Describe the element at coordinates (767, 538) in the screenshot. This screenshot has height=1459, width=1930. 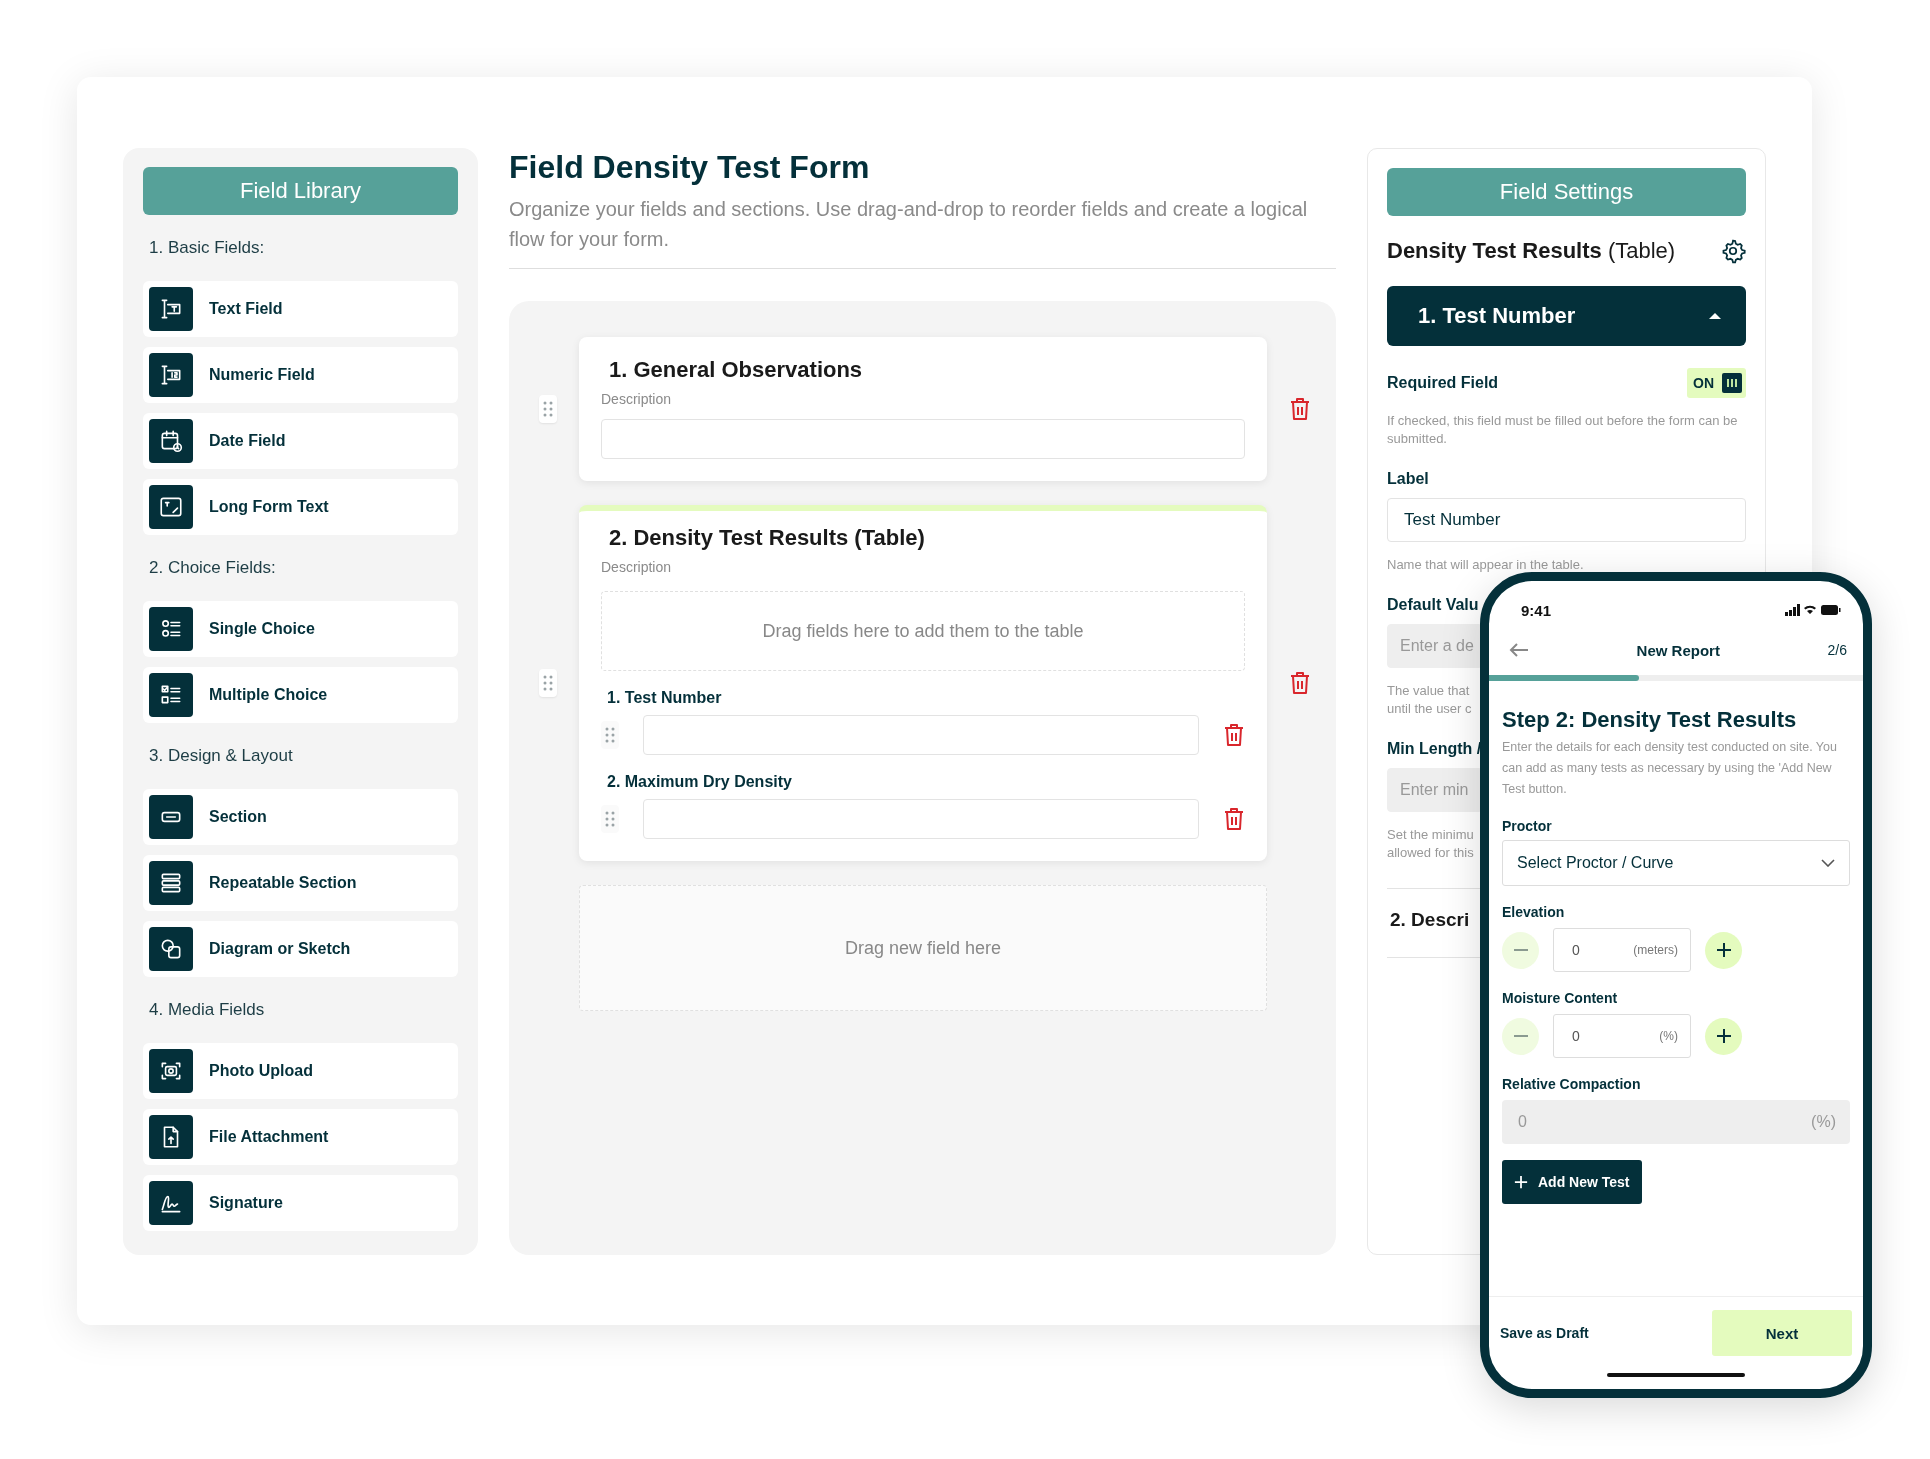
I see `section-title: 2. Density Test Results (Table)` at that location.